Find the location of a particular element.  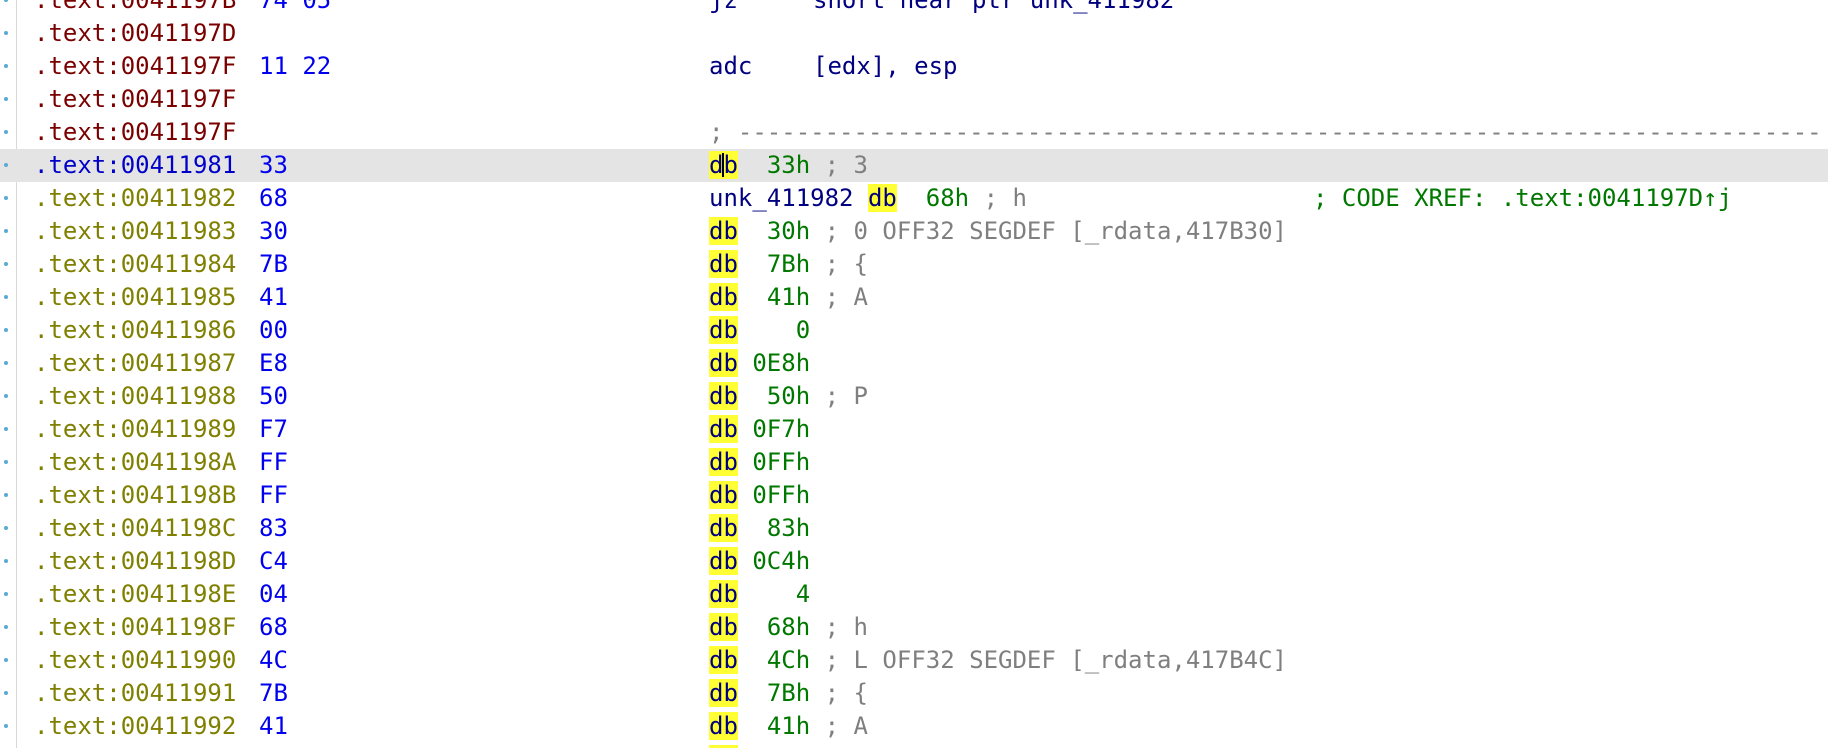

listing-row: .text:00411993 00 db 0 is located at coordinates (914, 745).